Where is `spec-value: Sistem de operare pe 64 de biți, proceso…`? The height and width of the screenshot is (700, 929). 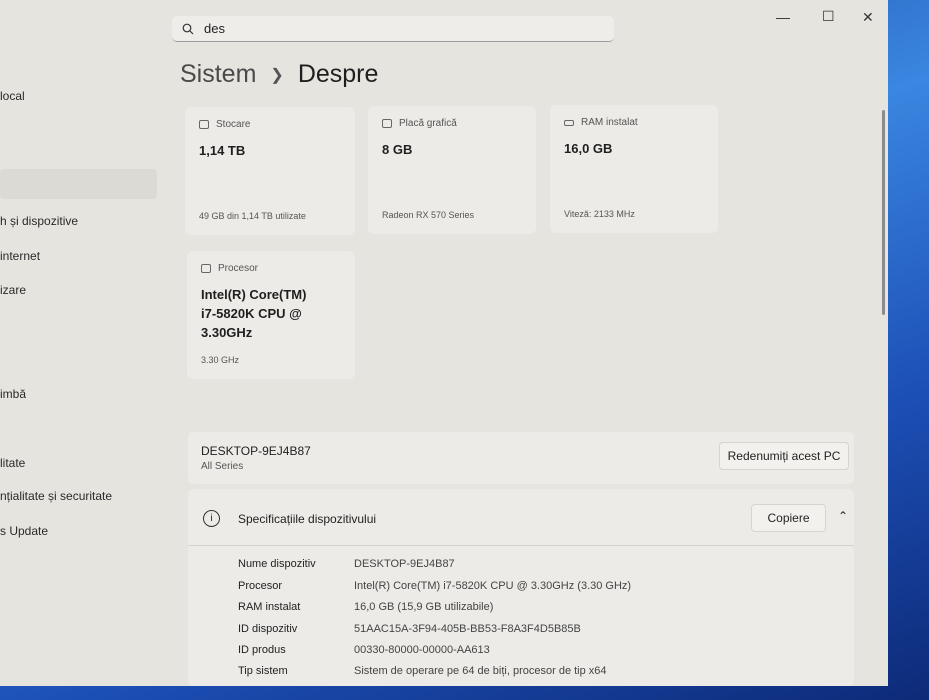
spec-value: Sistem de operare pe 64 de biți, proceso… is located at coordinates (480, 671).